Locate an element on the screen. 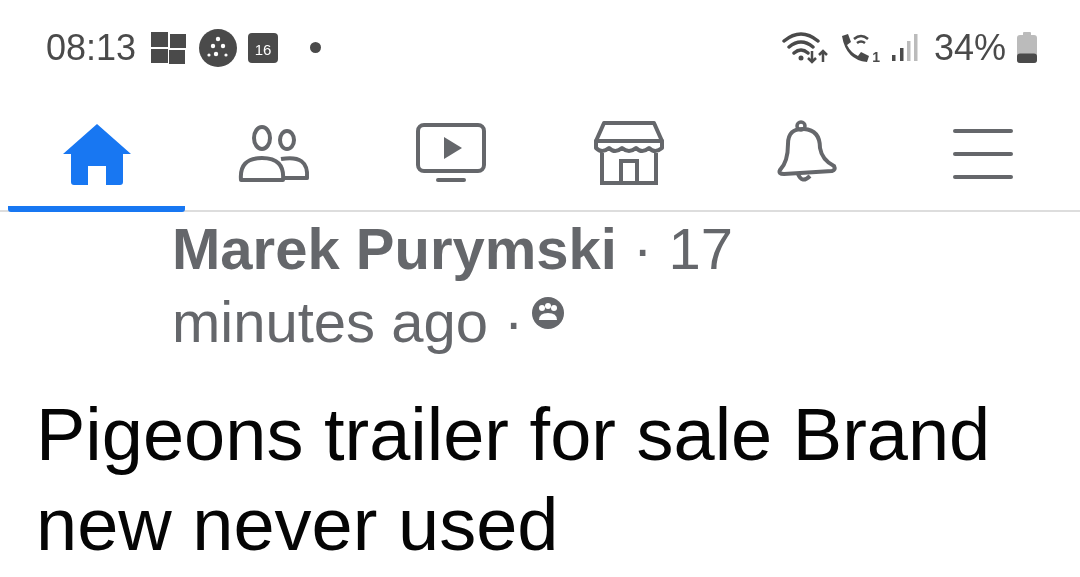 The image size is (1080, 577). calendar-icon: 16 is located at coordinates (263, 47).